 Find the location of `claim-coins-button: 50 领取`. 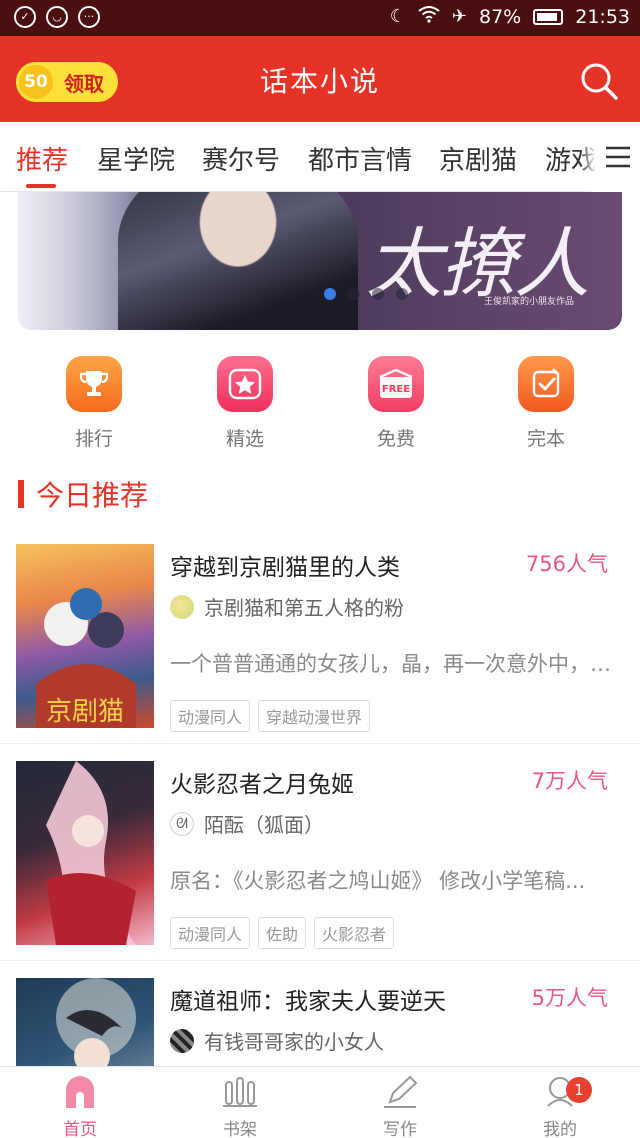

claim-coins-button: 50 领取 is located at coordinates (67, 82).